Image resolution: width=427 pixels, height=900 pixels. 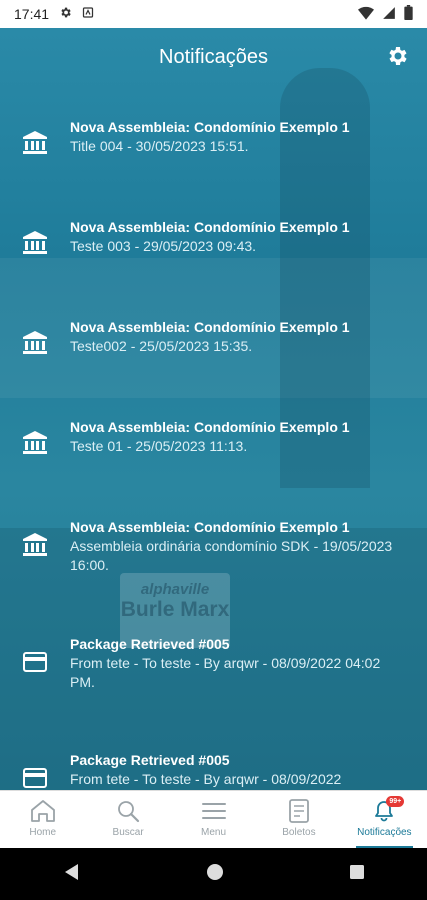 I want to click on nav-notificacoes: 99+ Notificações, so click(x=384, y=819).